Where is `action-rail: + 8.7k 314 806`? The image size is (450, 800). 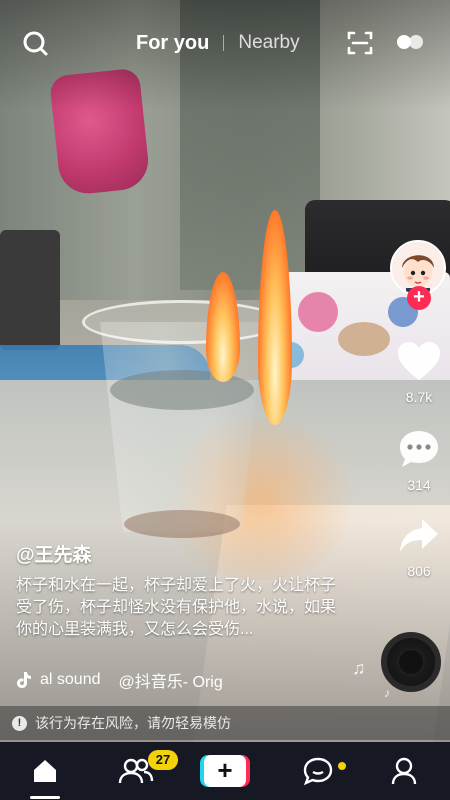
action-rail: + 8.7k 314 806 is located at coordinates (414, 430).